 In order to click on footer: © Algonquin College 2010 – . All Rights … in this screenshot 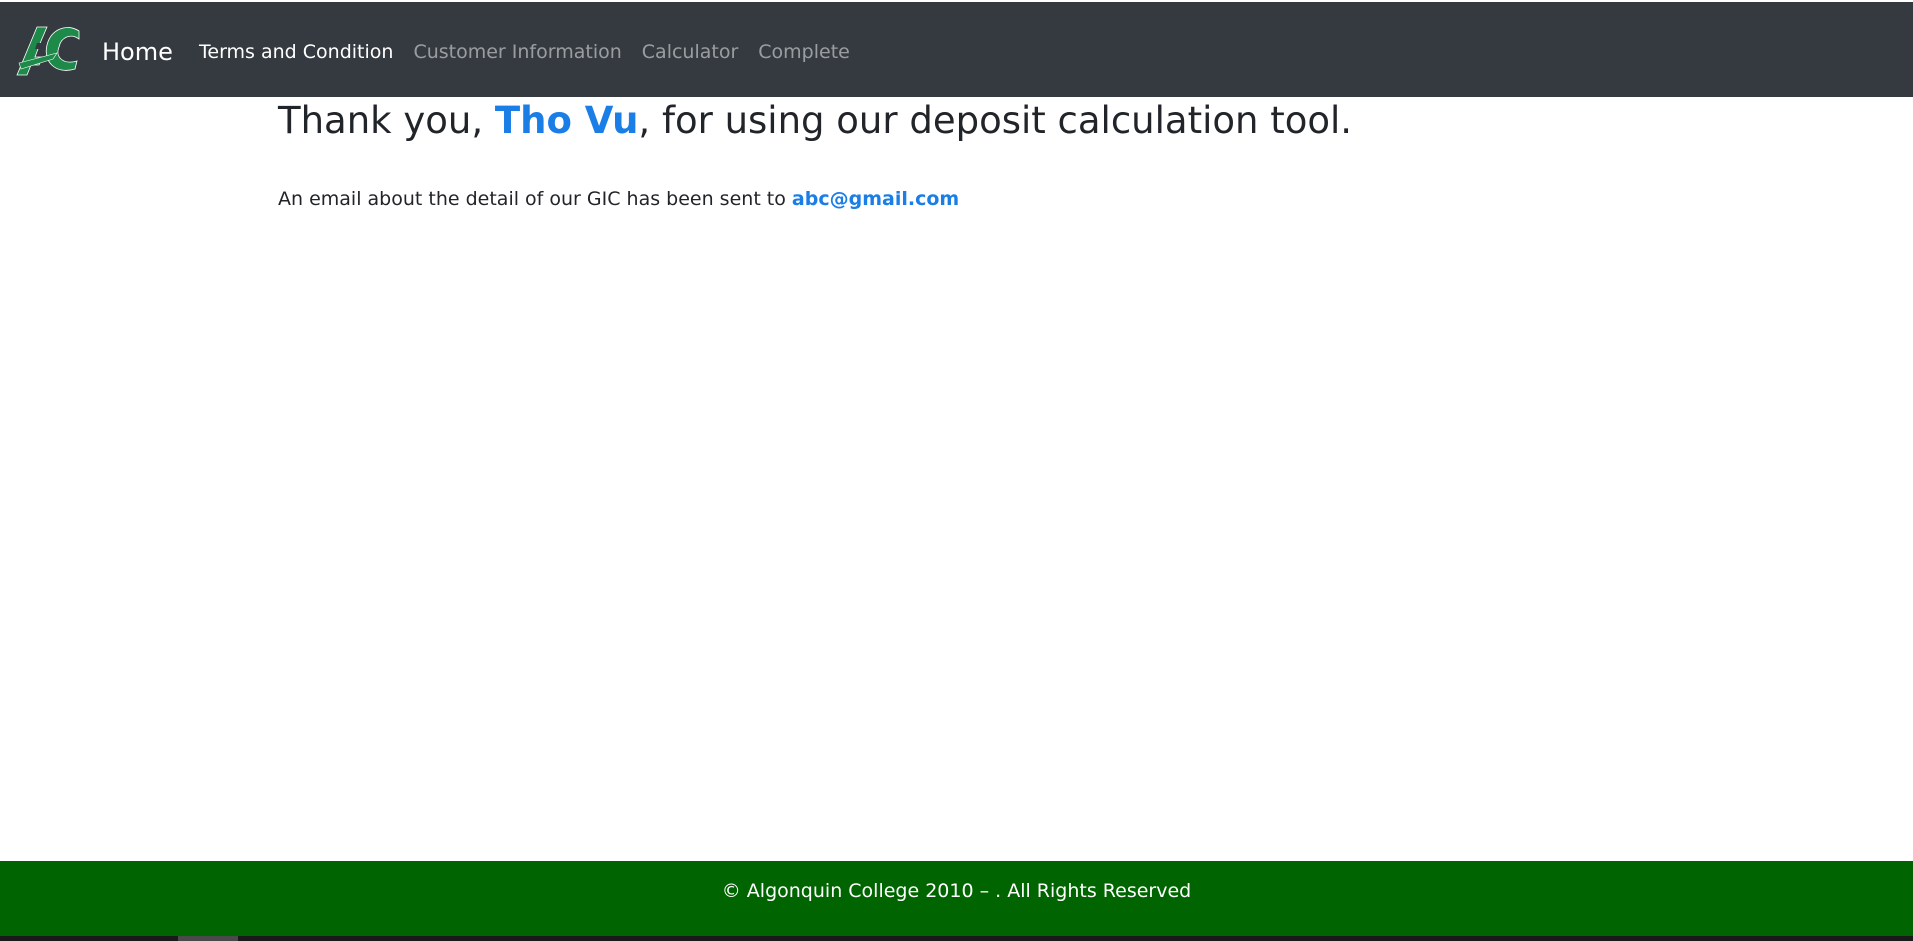, I will do `click(956, 898)`.